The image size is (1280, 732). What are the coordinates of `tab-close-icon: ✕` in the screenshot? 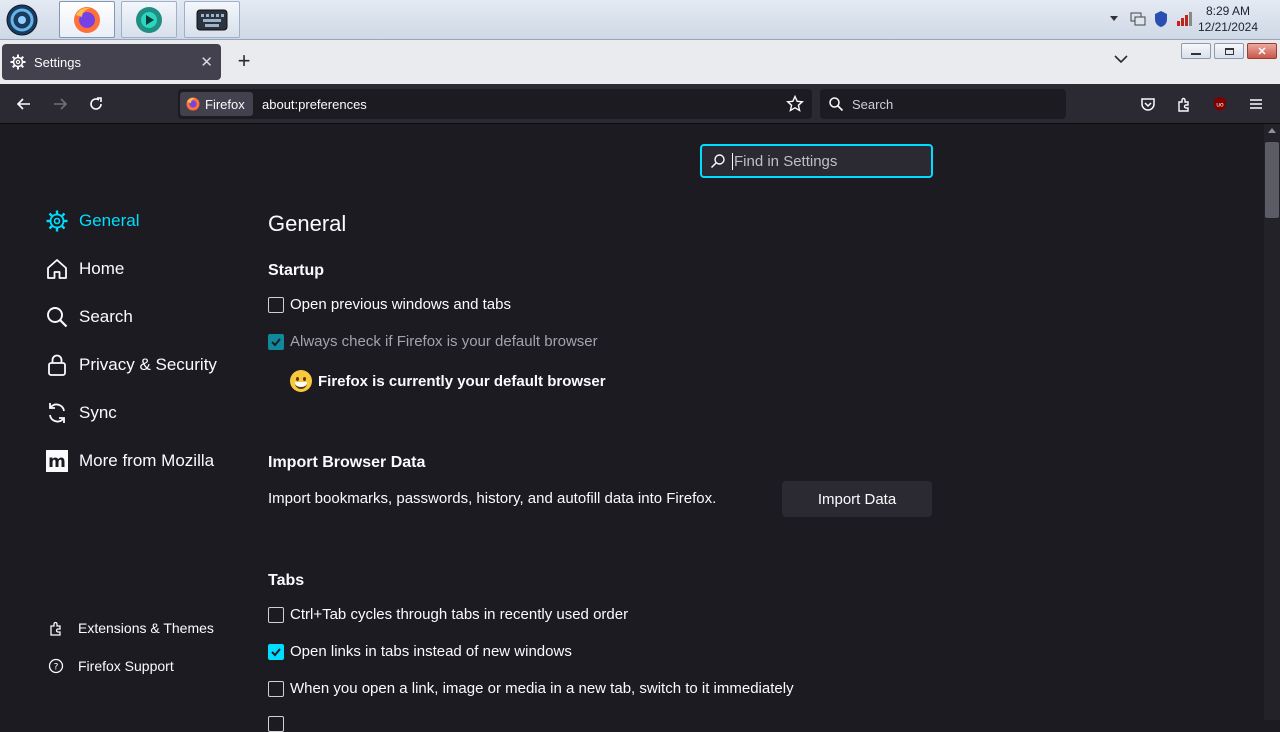 It's located at (206, 62).